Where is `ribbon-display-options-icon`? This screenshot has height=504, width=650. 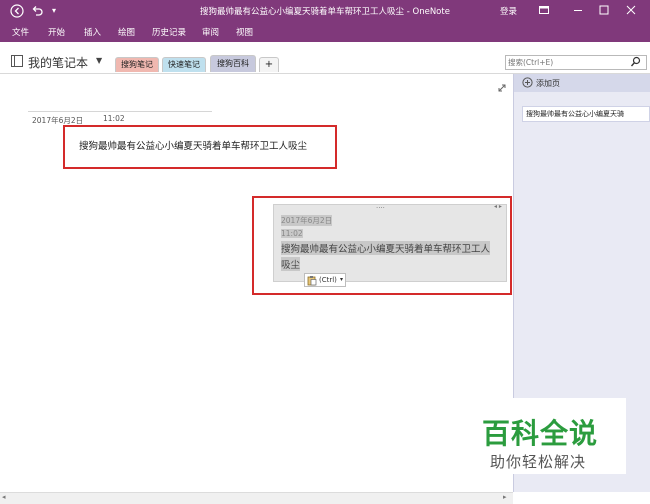 ribbon-display-options-icon is located at coordinates (544, 11).